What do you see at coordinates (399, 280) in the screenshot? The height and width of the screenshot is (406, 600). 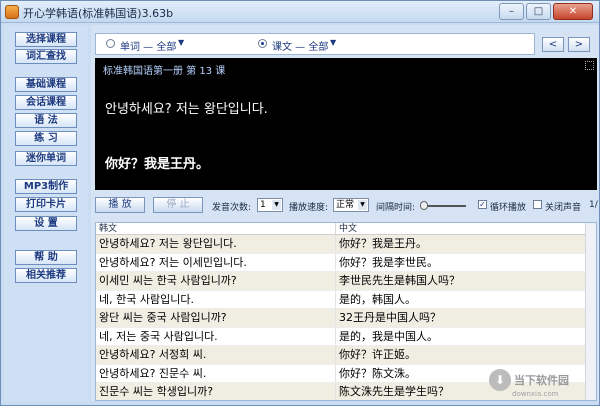 I see `chinese-cell: 李世民先生是韩国人吗？` at bounding box center [399, 280].